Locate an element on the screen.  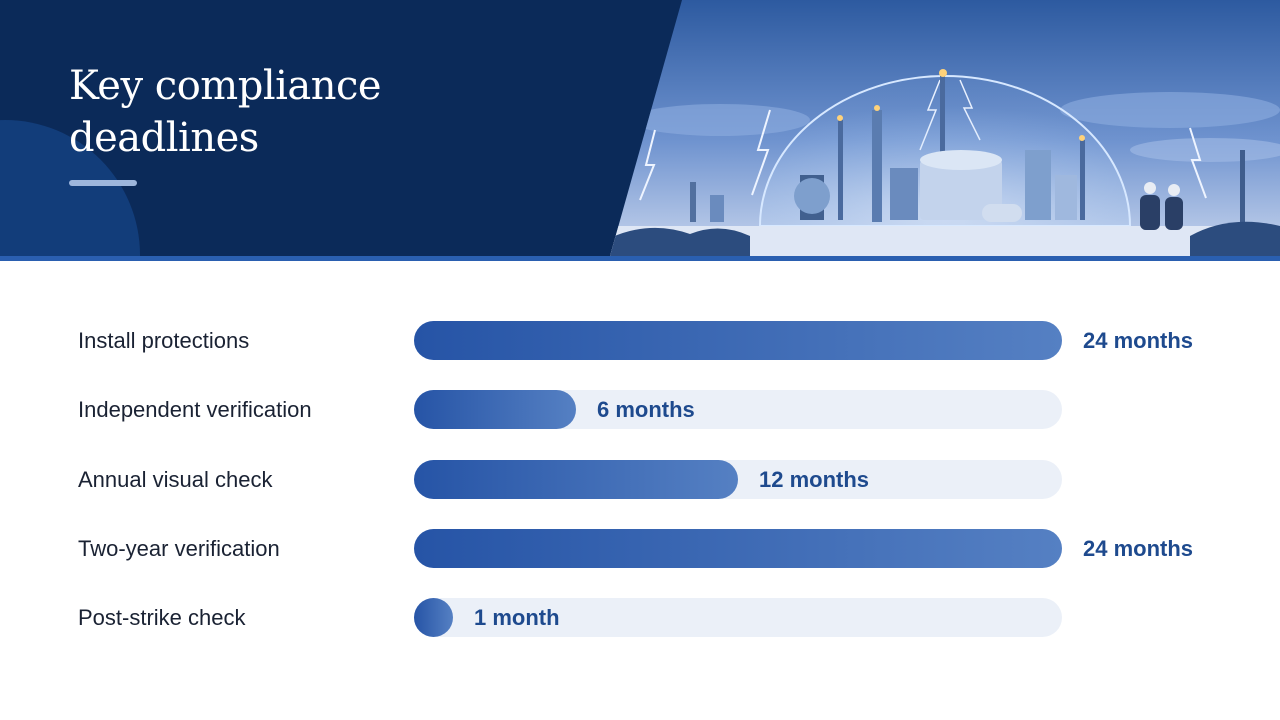
value-label: 12 months is located at coordinates (814, 479).